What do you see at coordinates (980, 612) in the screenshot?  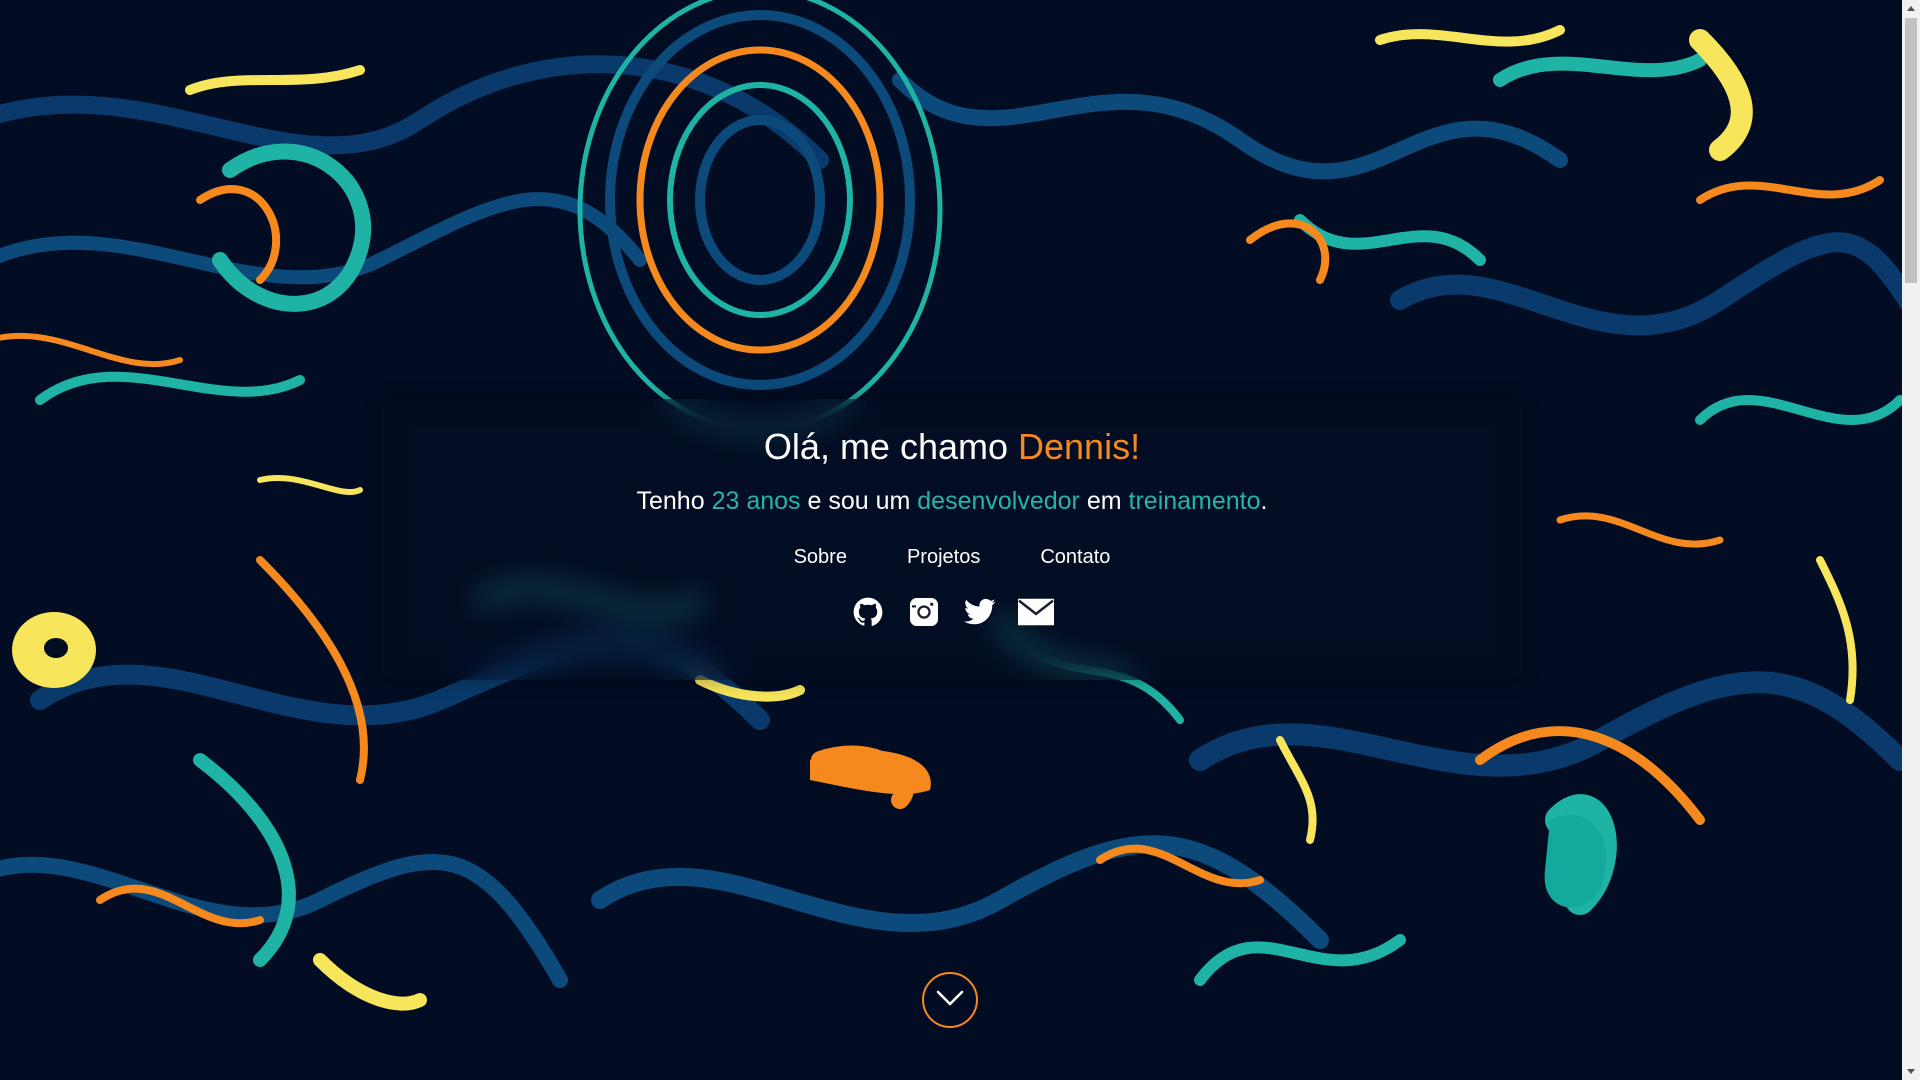 I see `twitter-icon` at bounding box center [980, 612].